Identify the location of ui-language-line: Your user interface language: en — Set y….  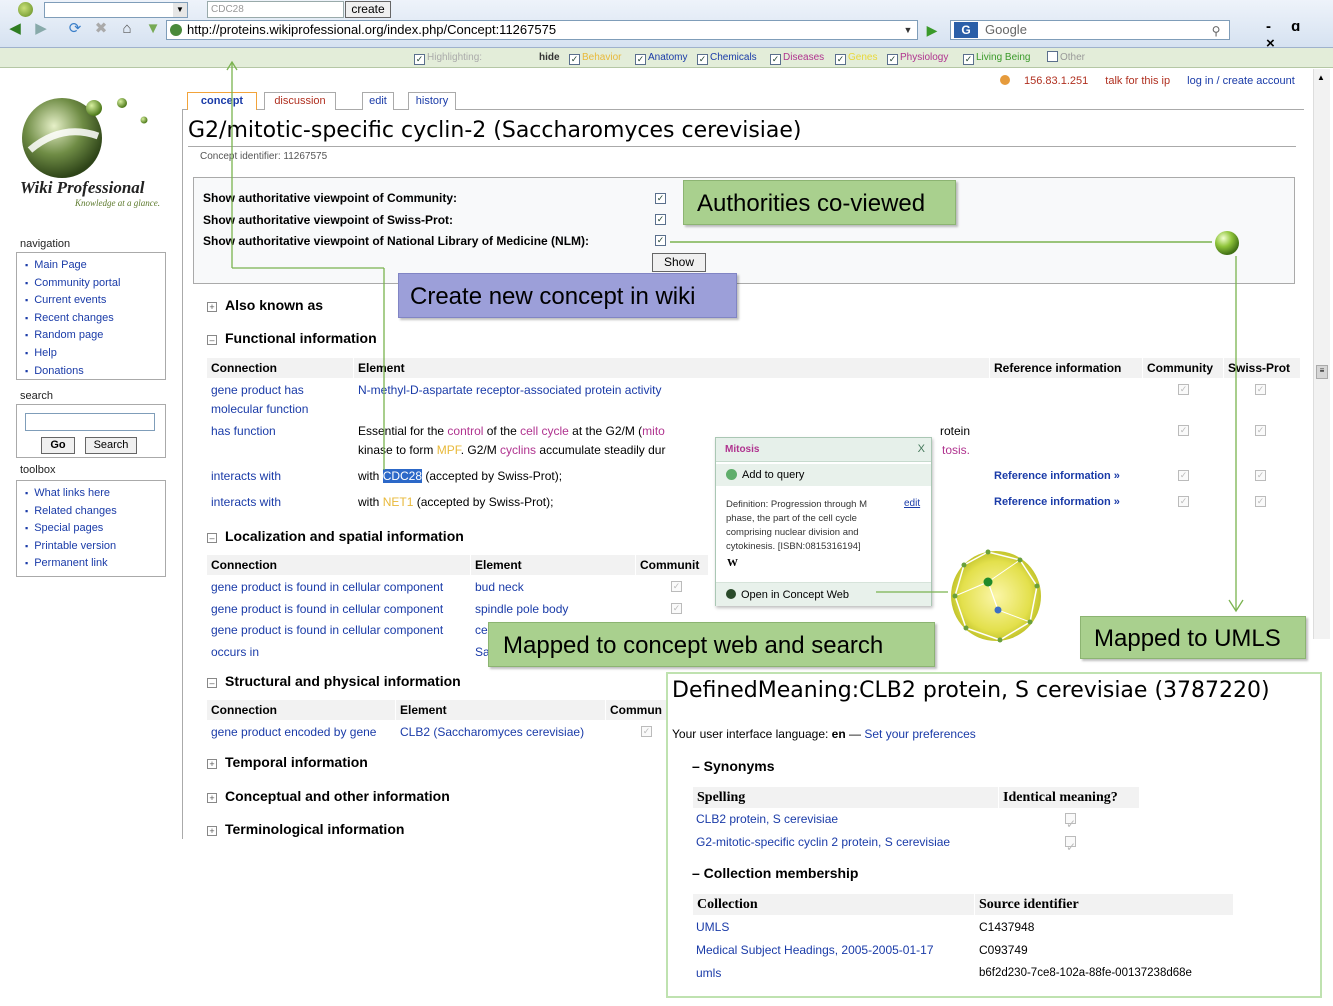
(824, 734).